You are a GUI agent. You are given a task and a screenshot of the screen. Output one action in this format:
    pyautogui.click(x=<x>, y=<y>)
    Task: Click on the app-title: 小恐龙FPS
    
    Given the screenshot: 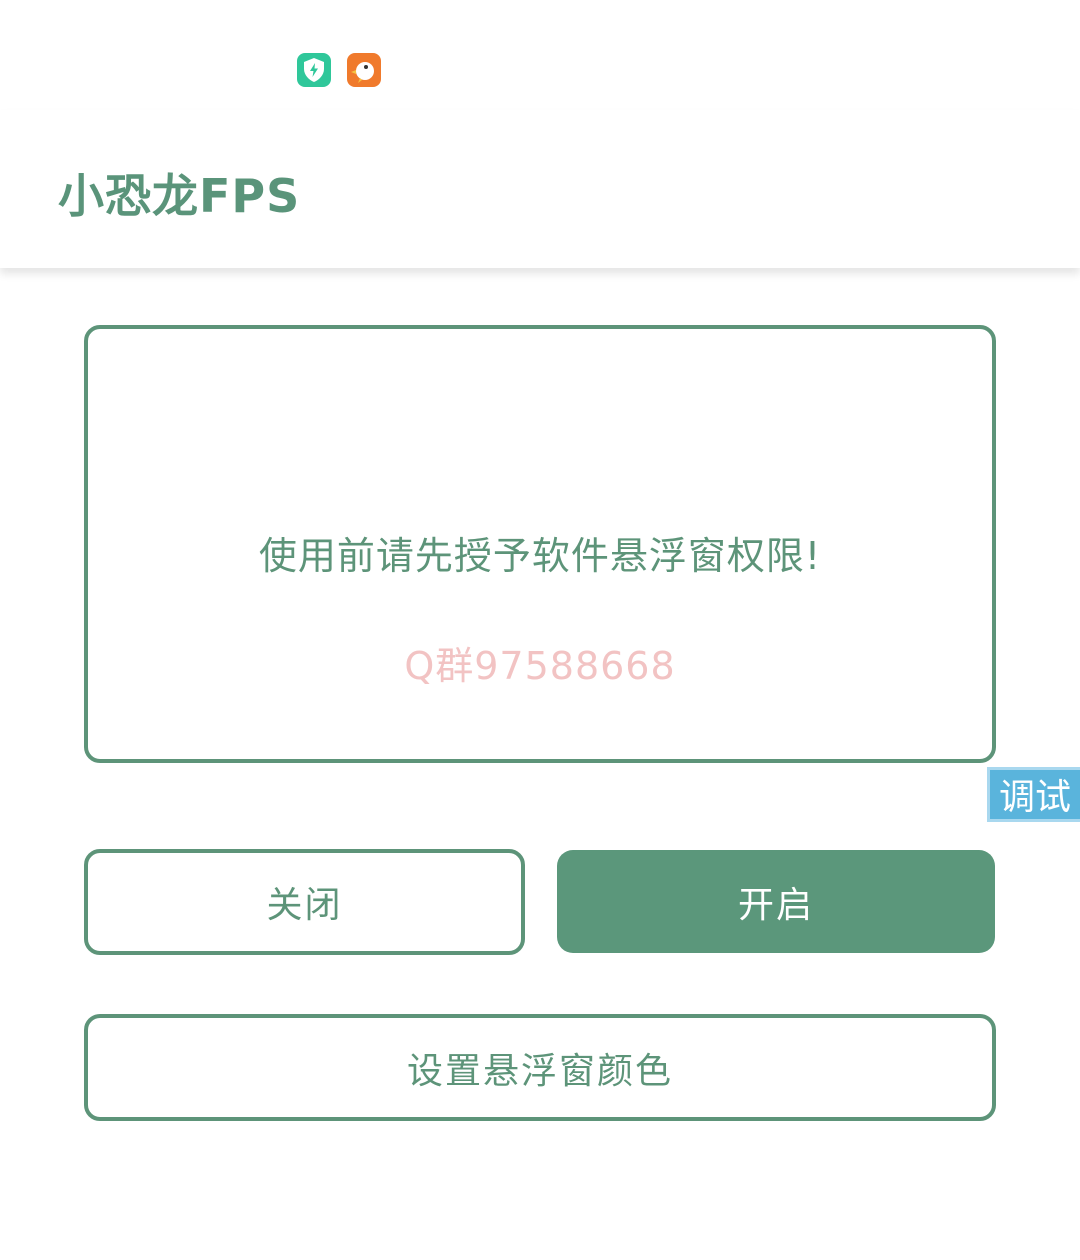 What is the action you would take?
    pyautogui.click(x=179, y=196)
    